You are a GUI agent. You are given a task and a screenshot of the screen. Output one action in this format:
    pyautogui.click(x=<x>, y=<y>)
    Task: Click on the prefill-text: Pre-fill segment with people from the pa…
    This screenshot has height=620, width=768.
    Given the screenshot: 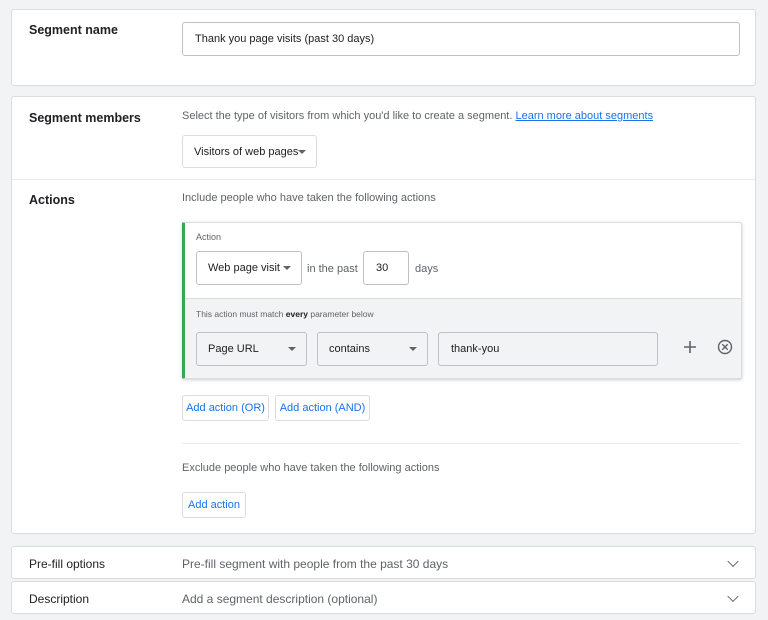 What is the action you would take?
    pyautogui.click(x=315, y=564)
    